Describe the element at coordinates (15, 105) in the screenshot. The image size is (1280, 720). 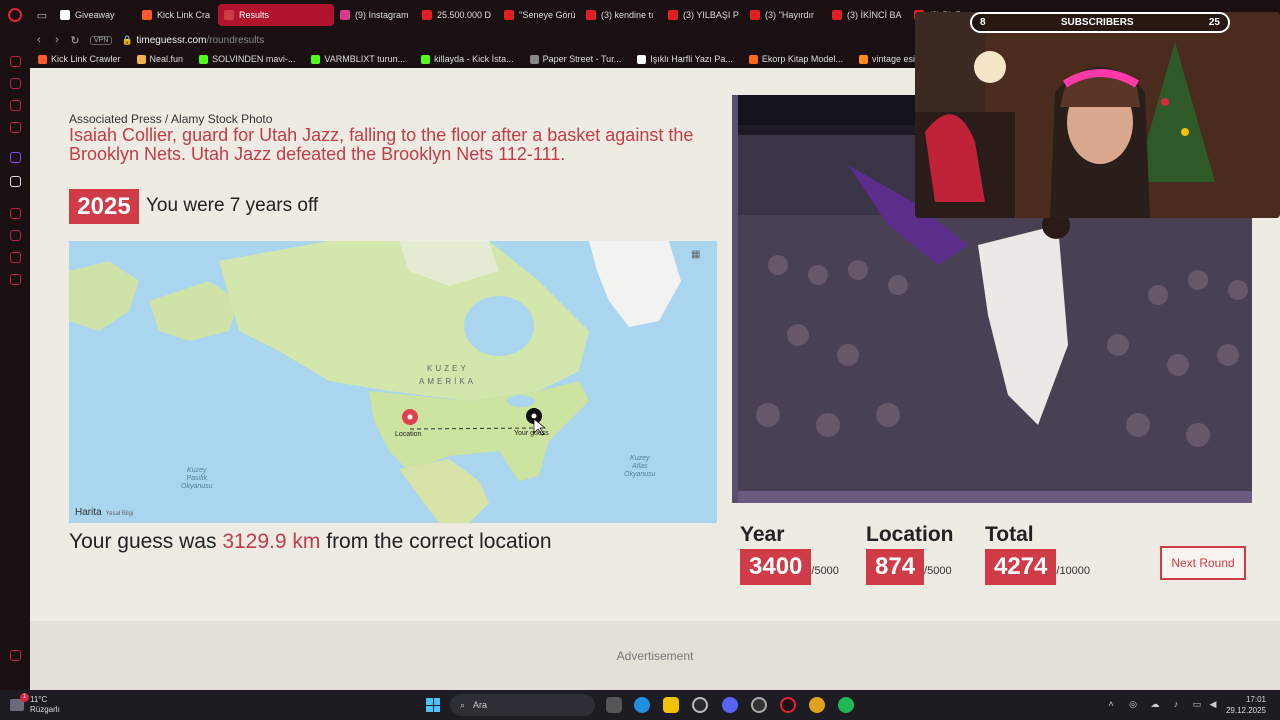
I see `whatsapp-icon` at that location.